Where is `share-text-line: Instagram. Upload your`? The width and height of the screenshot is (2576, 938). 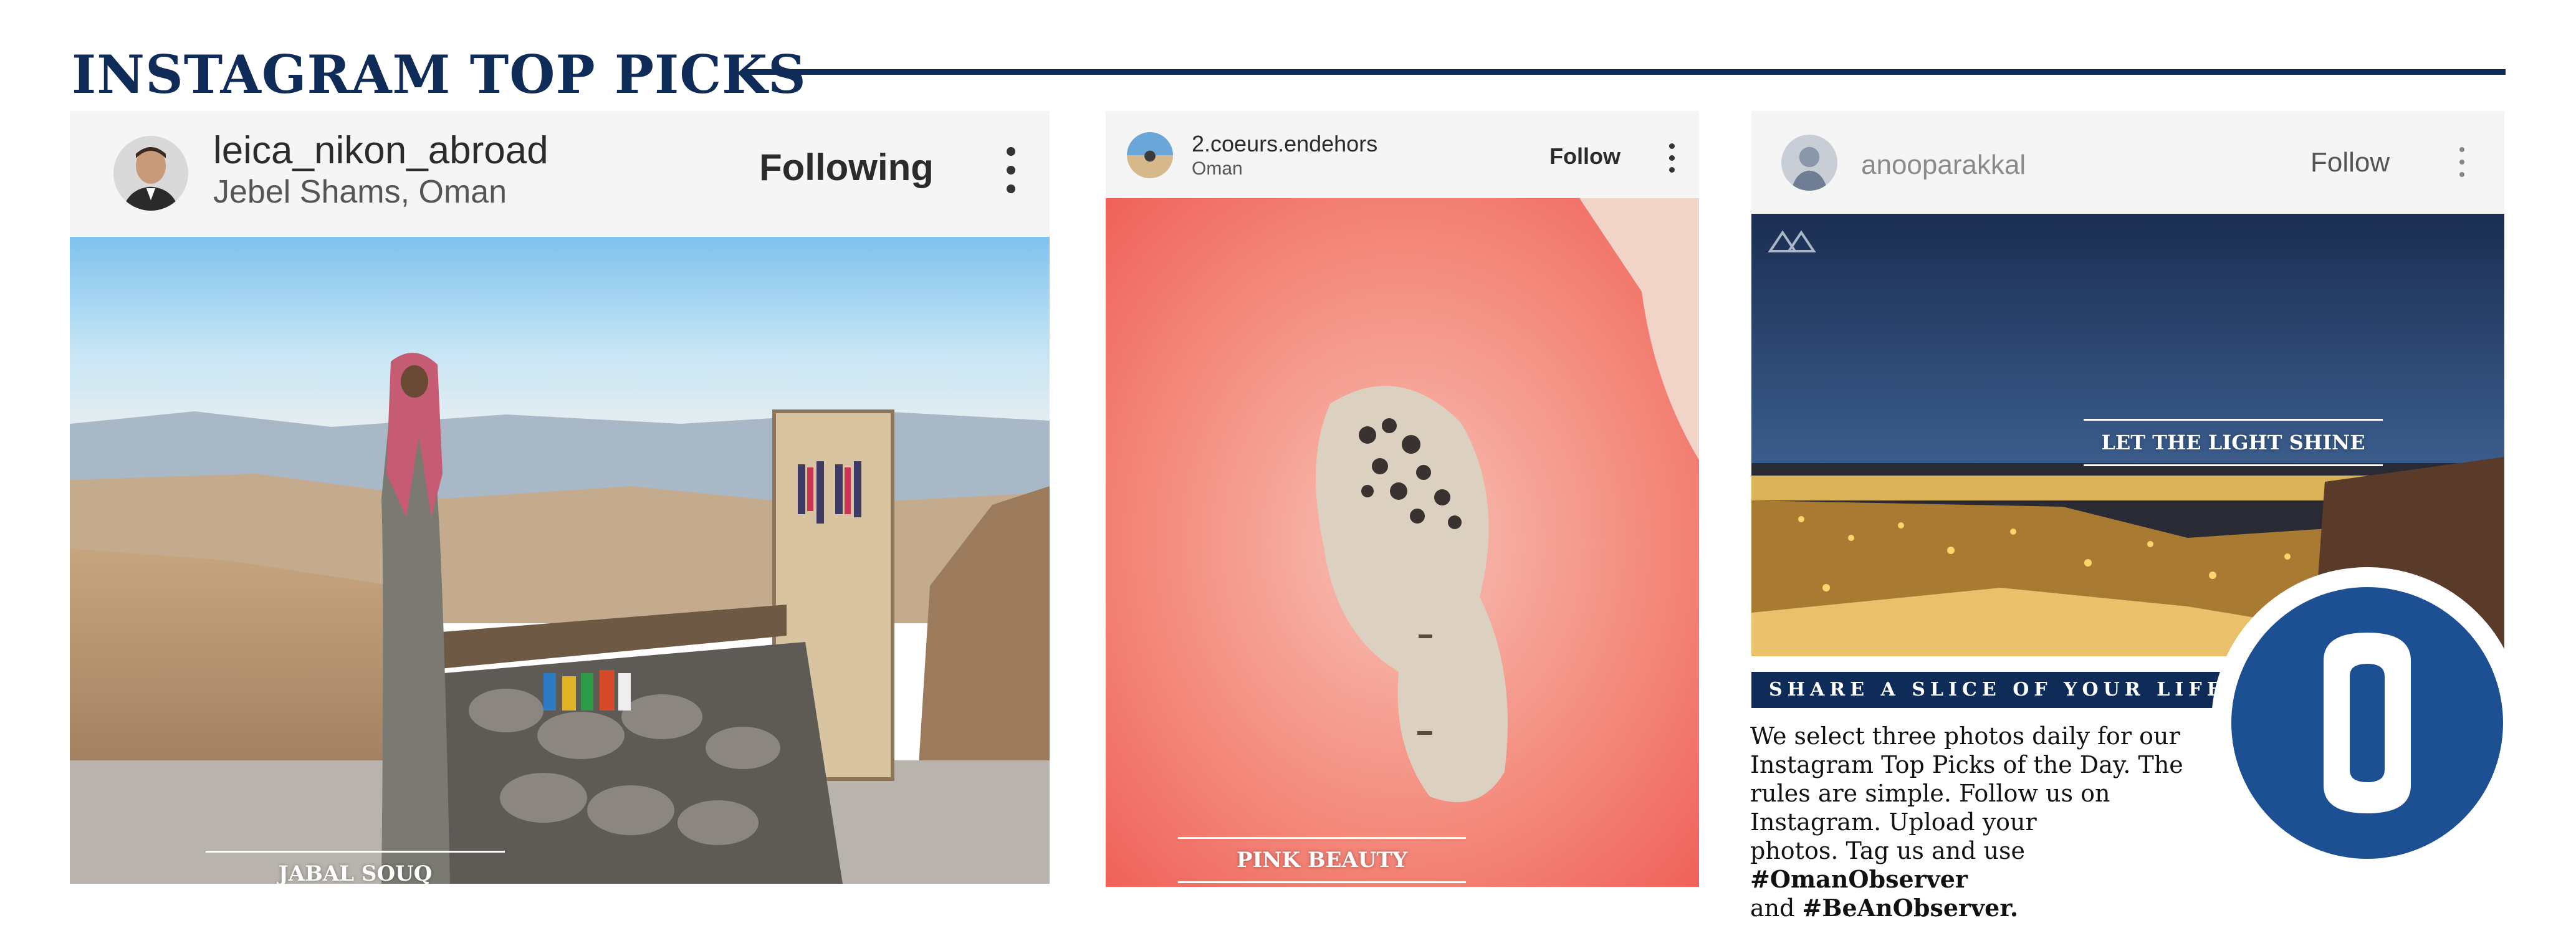 share-text-line: Instagram. Upload your is located at coordinates (1894, 822).